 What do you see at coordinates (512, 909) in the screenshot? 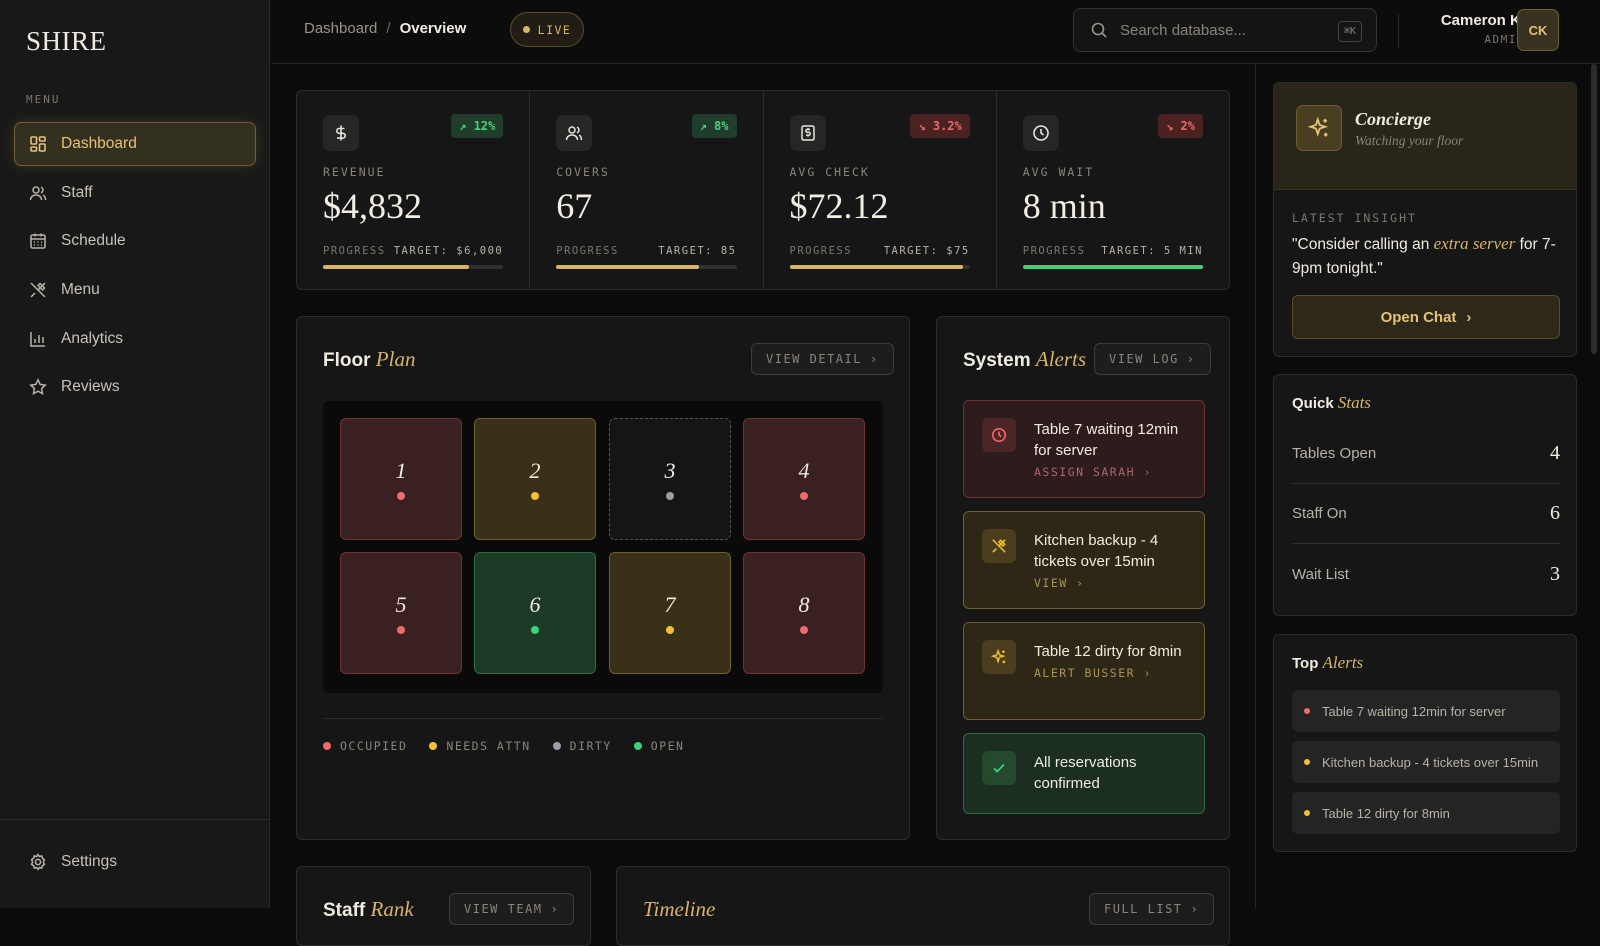
I see `view-team-button: VIEW TEAM ›` at bounding box center [512, 909].